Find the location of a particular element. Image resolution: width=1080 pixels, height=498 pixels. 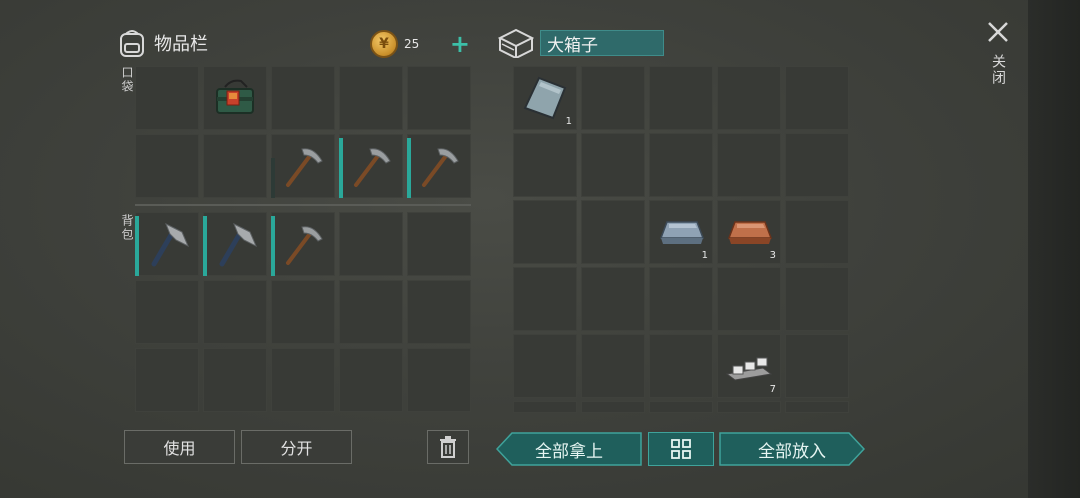

close-button: 关闭 is located at coordinates (998, 53).